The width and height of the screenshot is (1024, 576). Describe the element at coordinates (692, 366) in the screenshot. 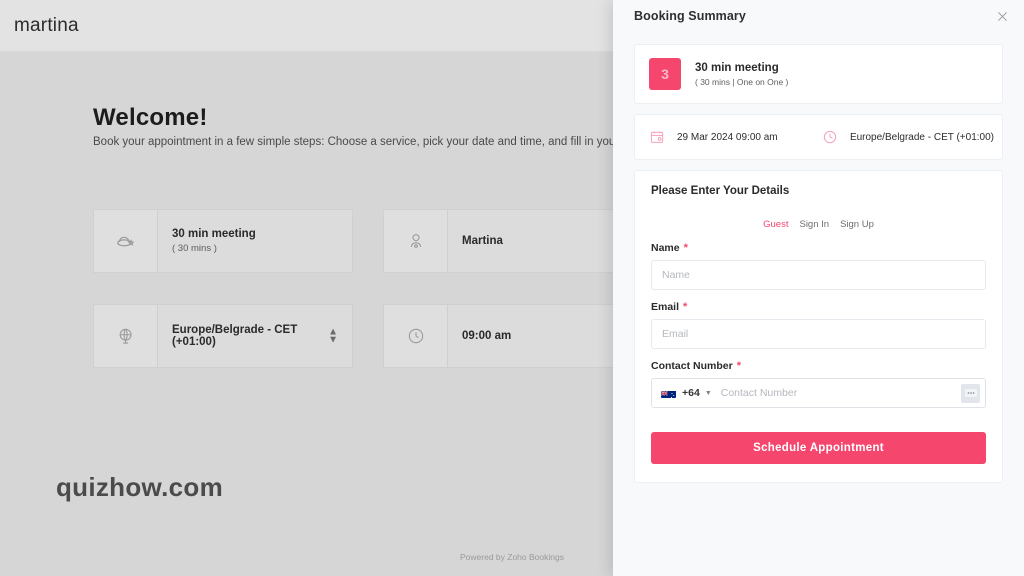

I see `phone-label-text: Contact Number` at that location.